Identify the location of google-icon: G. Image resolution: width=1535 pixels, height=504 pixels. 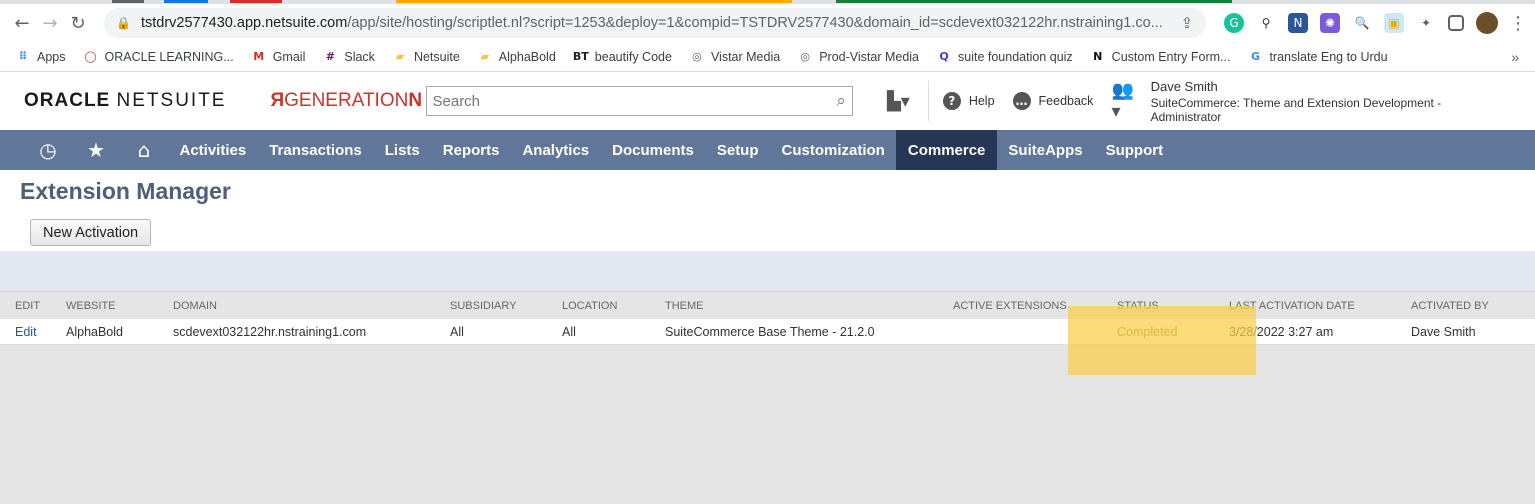
(1255, 56).